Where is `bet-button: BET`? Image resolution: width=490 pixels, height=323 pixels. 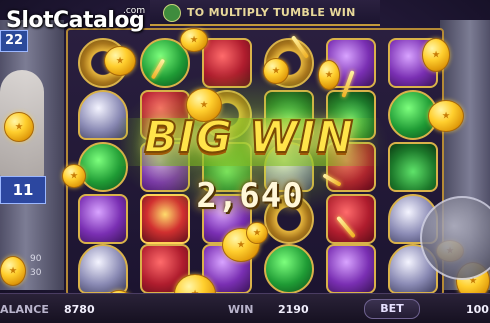 bet-button: BET is located at coordinates (392, 309).